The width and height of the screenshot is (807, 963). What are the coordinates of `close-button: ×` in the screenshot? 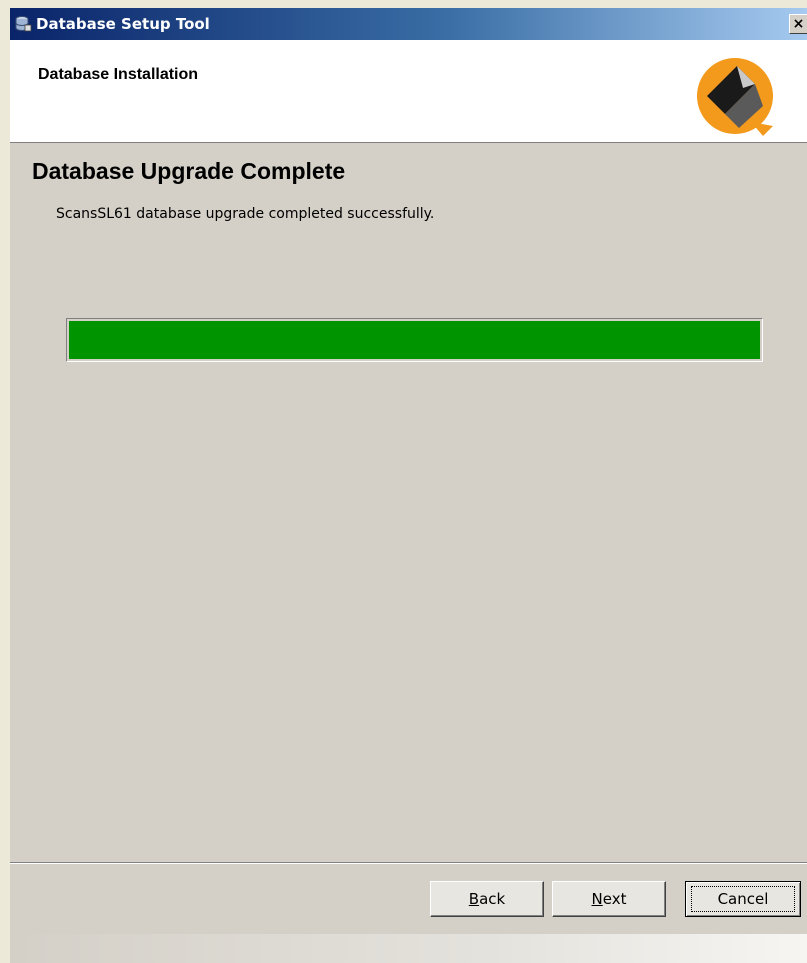 It's located at (798, 24).